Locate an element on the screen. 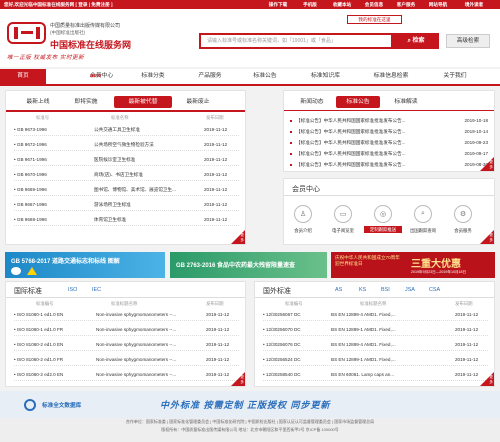 The image size is (500, 442). top-link-service: 客户服务 is located at coordinates (406, 4).